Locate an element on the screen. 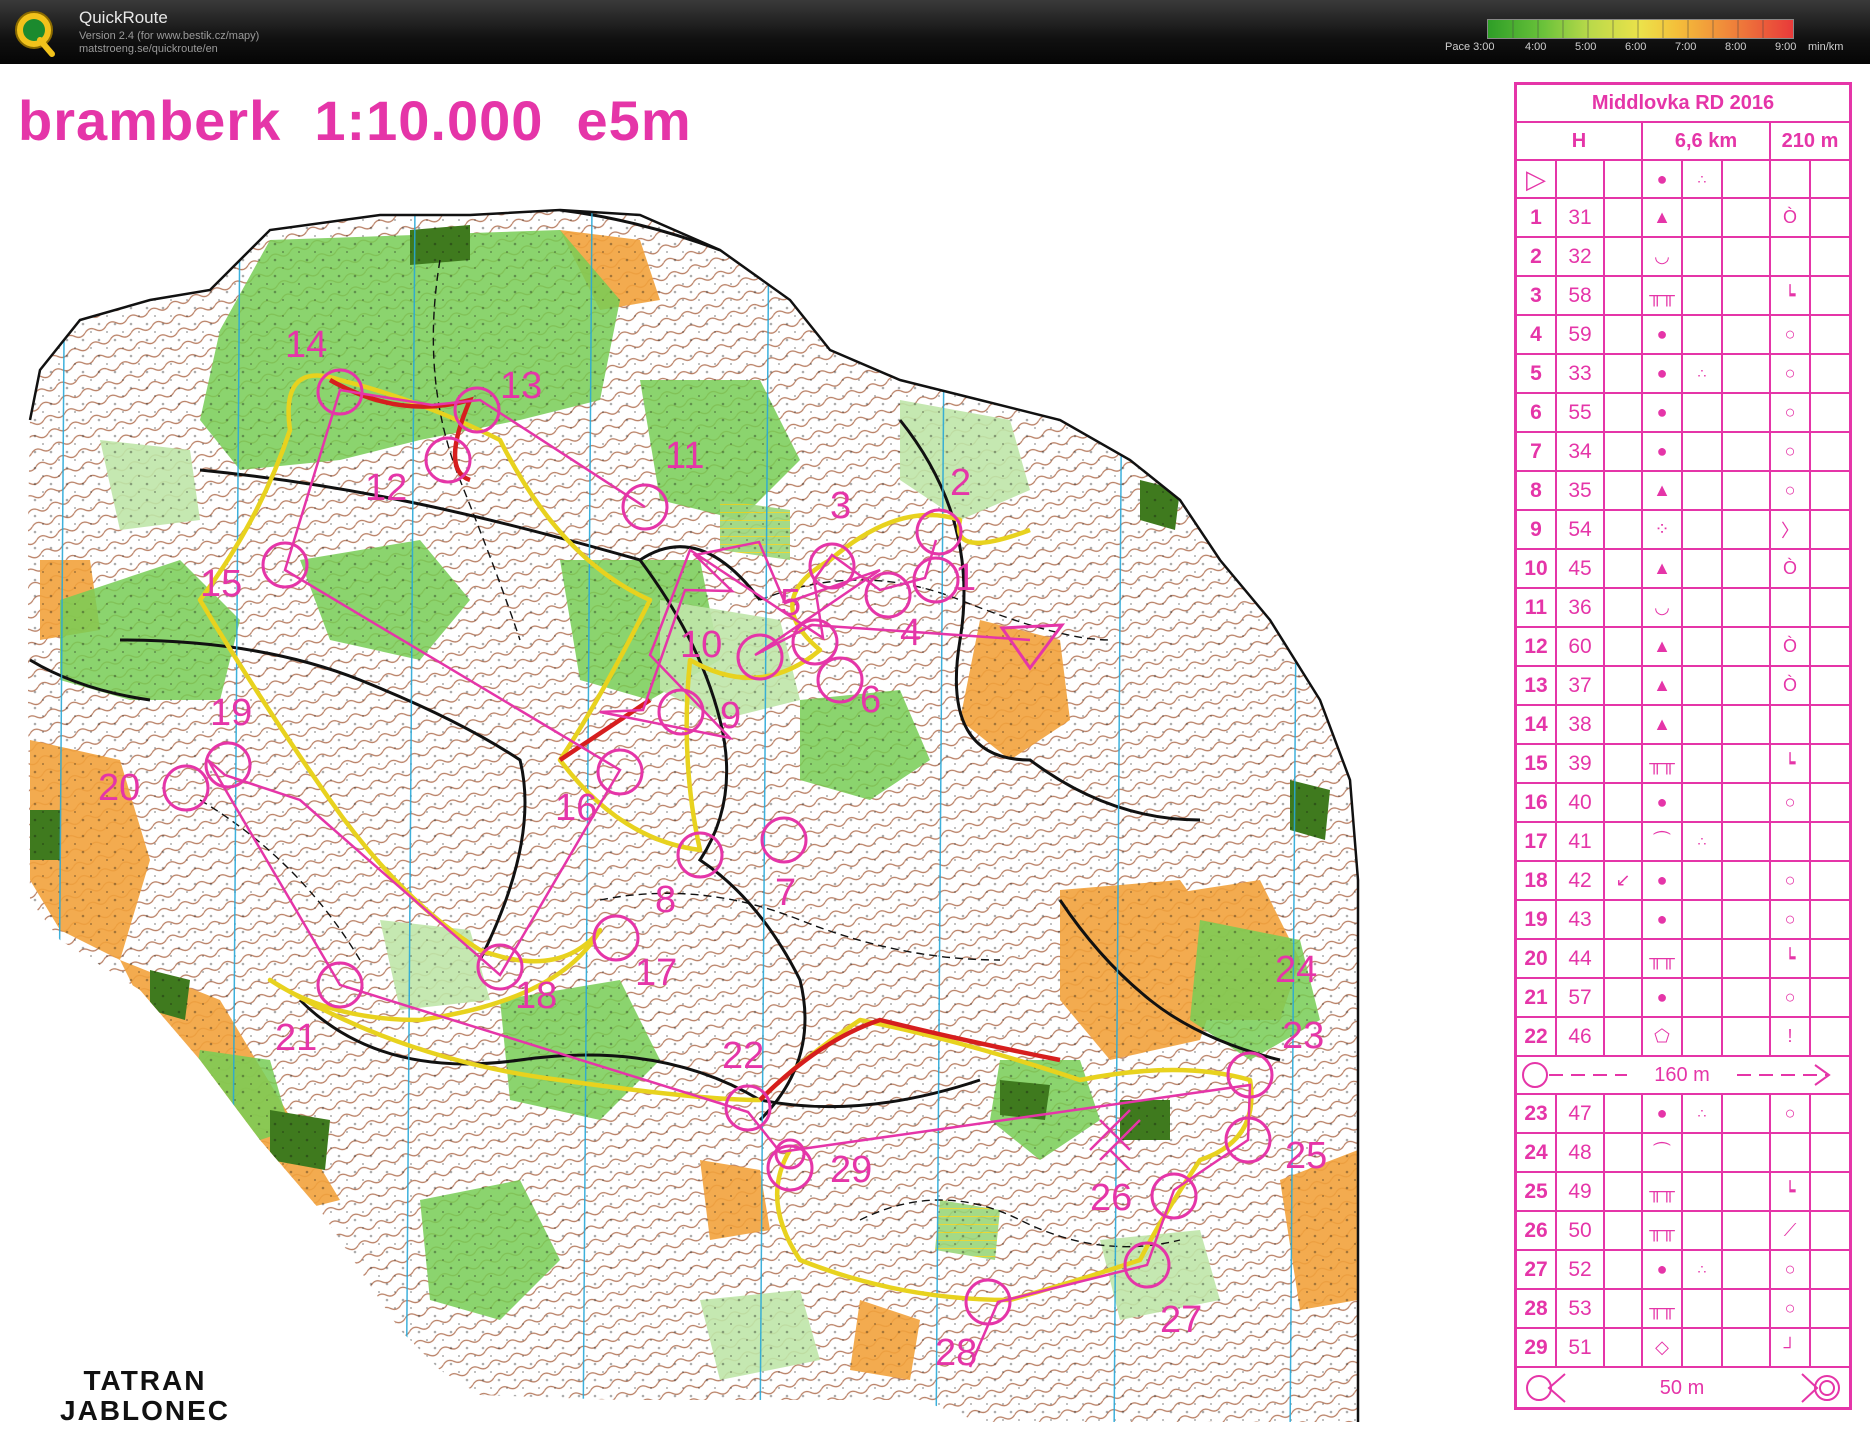  description-row: 12 60 ▲ Ò is located at coordinates (1683, 647).